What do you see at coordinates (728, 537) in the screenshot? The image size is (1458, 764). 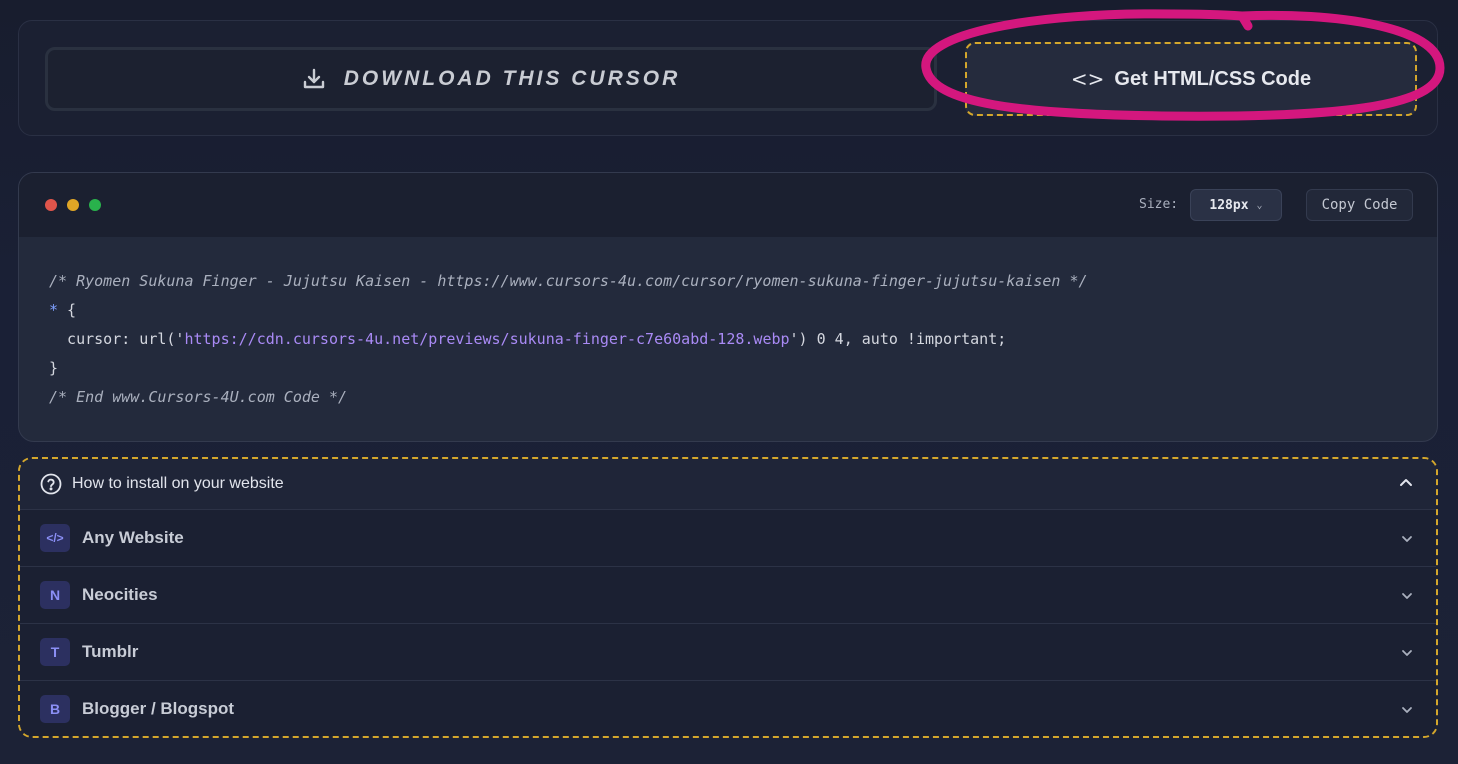 I see `install-item-any-website: </> Any Website` at bounding box center [728, 537].